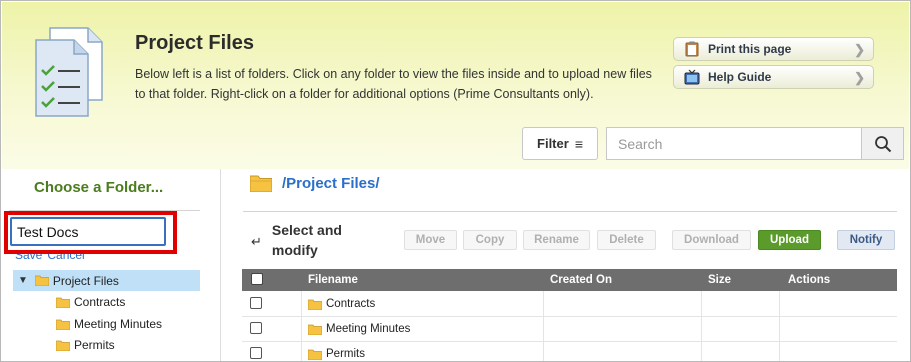 The height and width of the screenshot is (362, 911). I want to click on page-title: Project Files, so click(194, 43).